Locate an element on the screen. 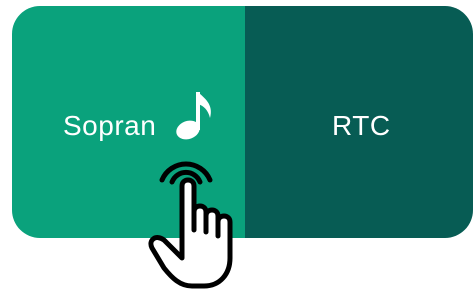 Image resolution: width=473 pixels, height=291 pixels. toggle-option-rtc-label: RTC is located at coordinates (361, 125).